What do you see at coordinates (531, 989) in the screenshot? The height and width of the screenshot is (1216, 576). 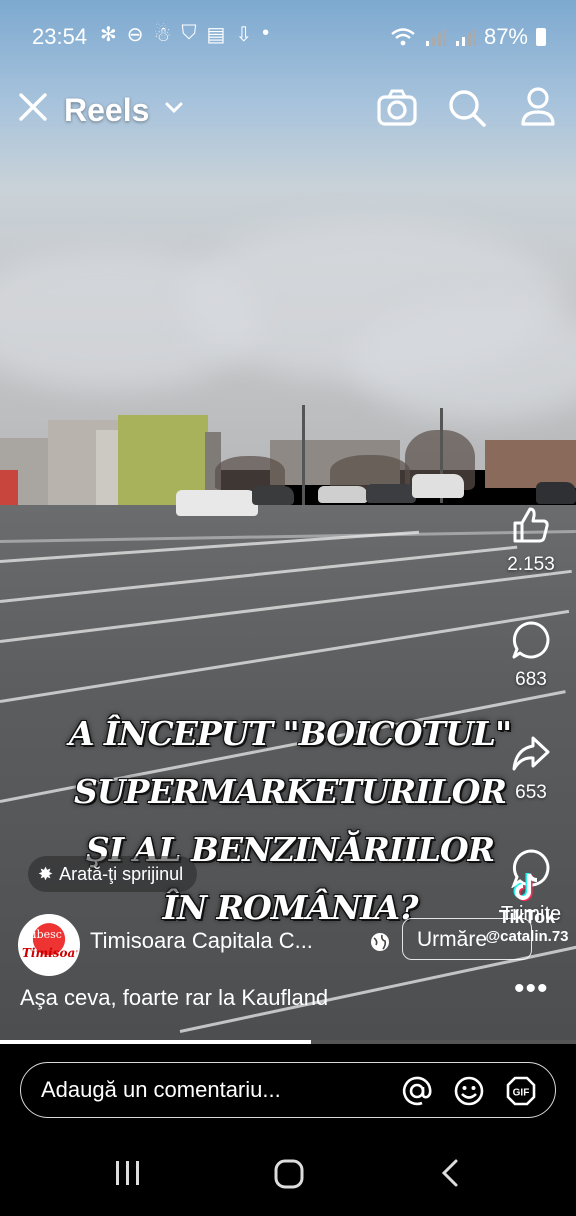 I see `more-options-icon: •••` at bounding box center [531, 989].